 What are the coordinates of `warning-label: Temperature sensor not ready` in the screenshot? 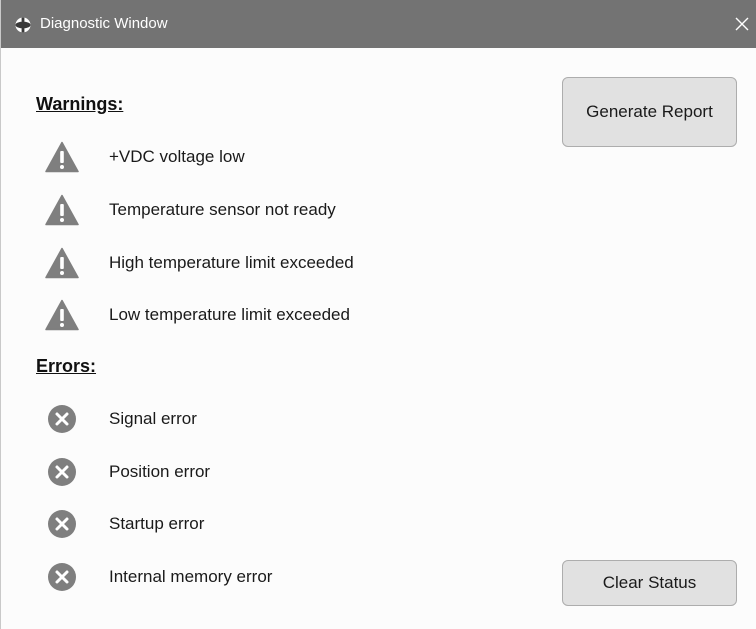 It's located at (222, 209).